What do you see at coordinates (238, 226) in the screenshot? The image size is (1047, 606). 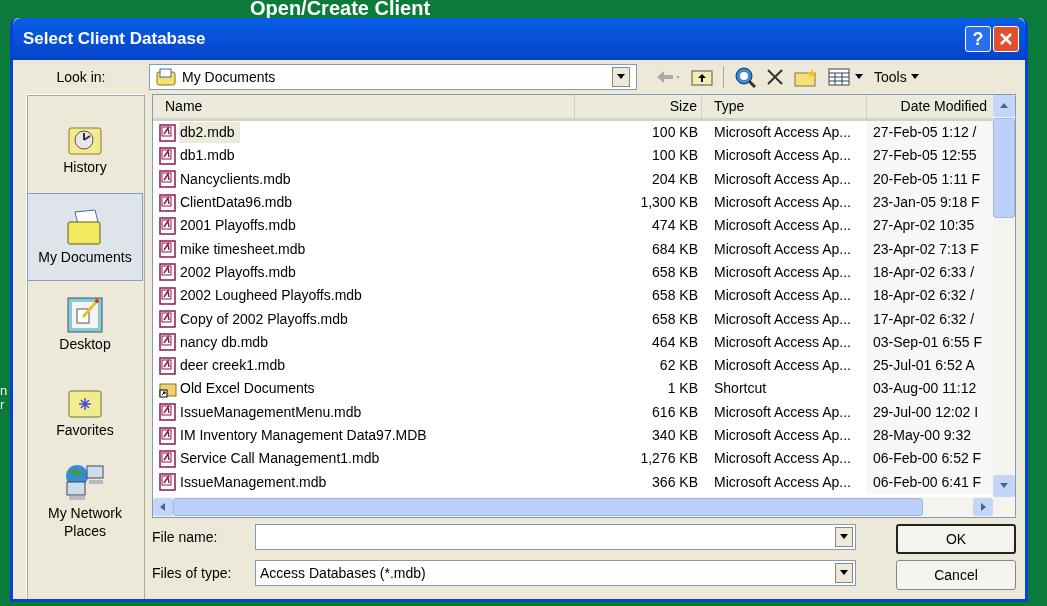 I see `file-name: 2001 Playoffs.mdb` at bounding box center [238, 226].